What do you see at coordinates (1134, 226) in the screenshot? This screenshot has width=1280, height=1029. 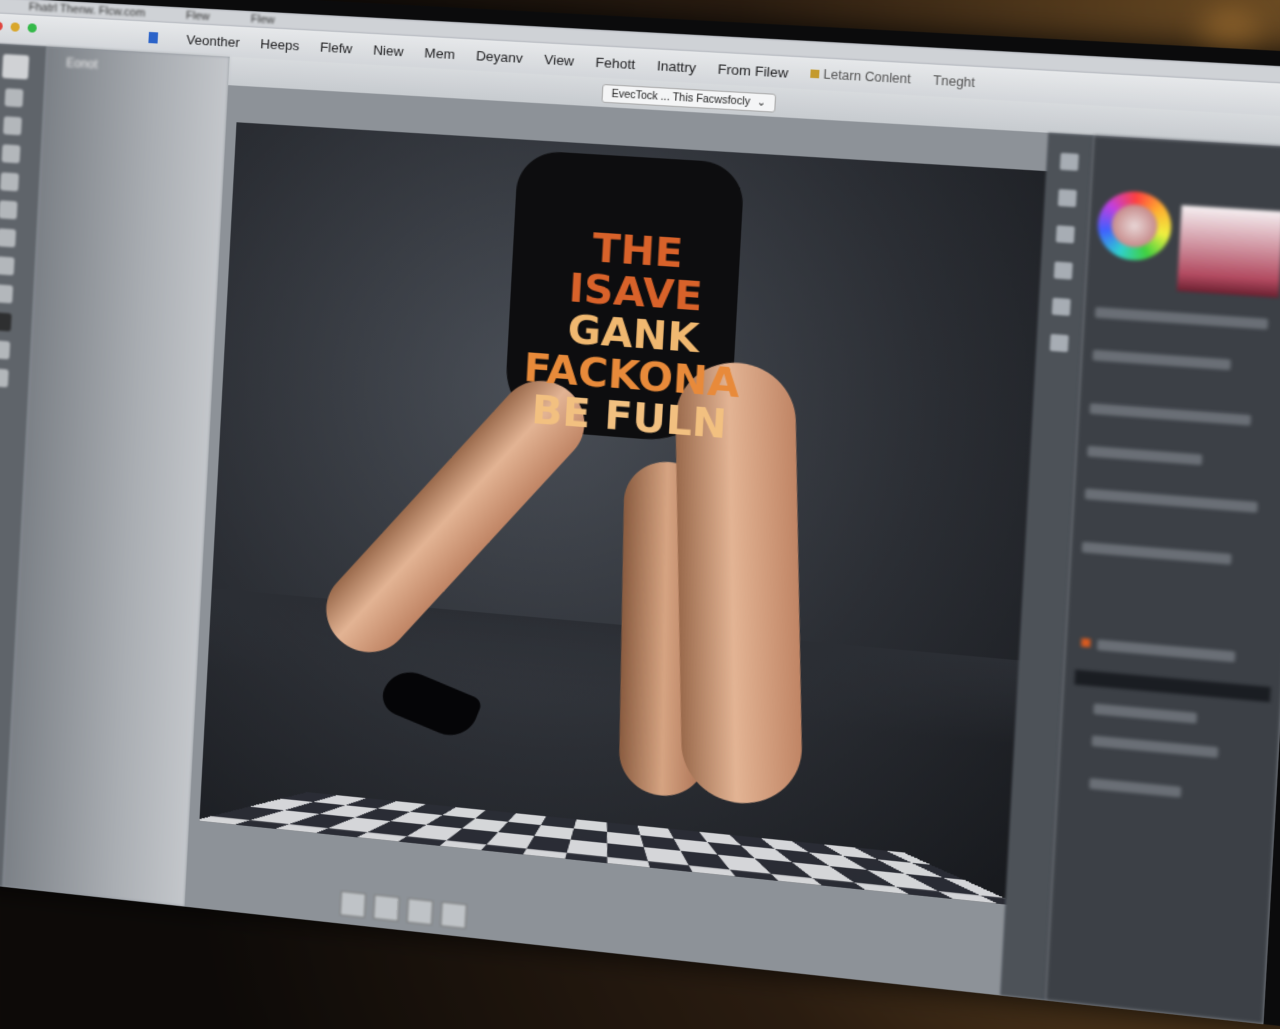 I see `color-wheel` at bounding box center [1134, 226].